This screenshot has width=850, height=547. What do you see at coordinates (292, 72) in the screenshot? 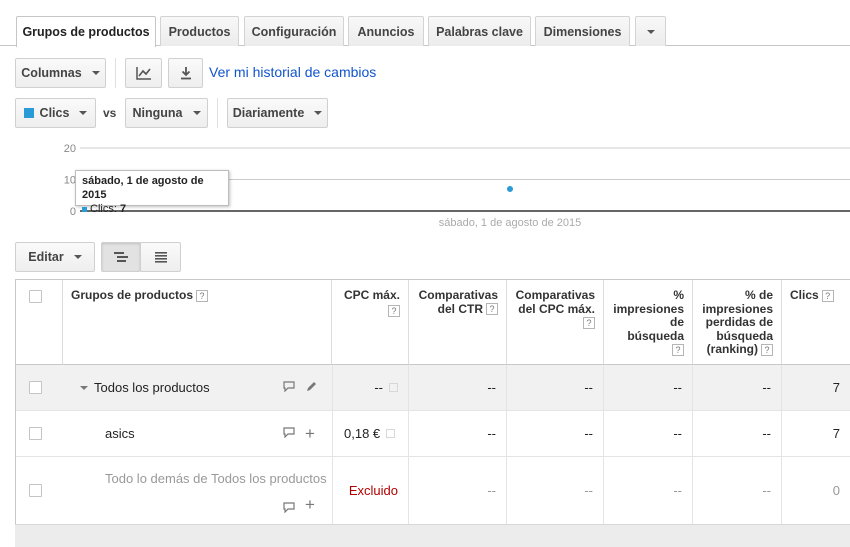
I see `change-history-link: Ver mi historial de cambios` at bounding box center [292, 72].